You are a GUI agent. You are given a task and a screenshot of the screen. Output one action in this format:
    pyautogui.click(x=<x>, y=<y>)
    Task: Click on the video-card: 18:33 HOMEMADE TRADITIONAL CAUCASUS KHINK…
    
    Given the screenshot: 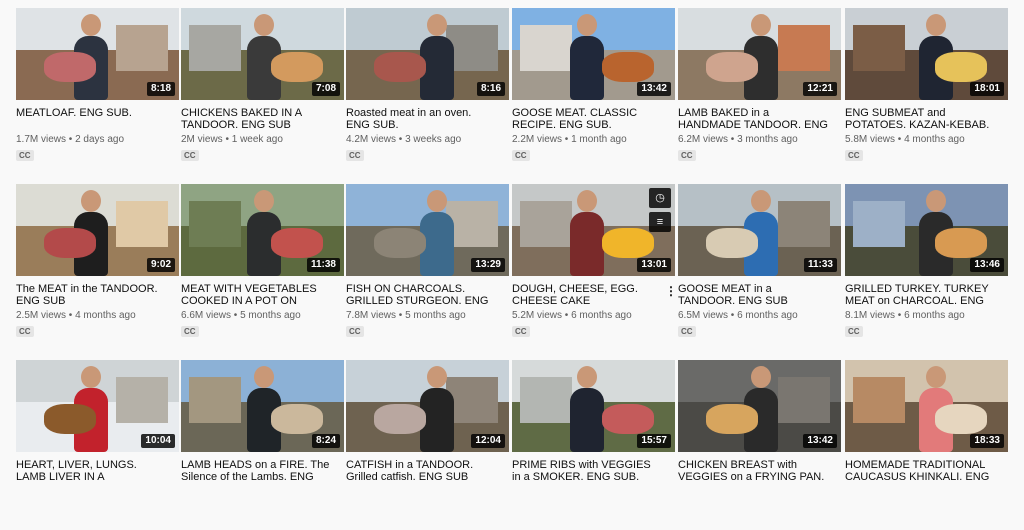 What is the action you would take?
    pyautogui.click(x=926, y=445)
    